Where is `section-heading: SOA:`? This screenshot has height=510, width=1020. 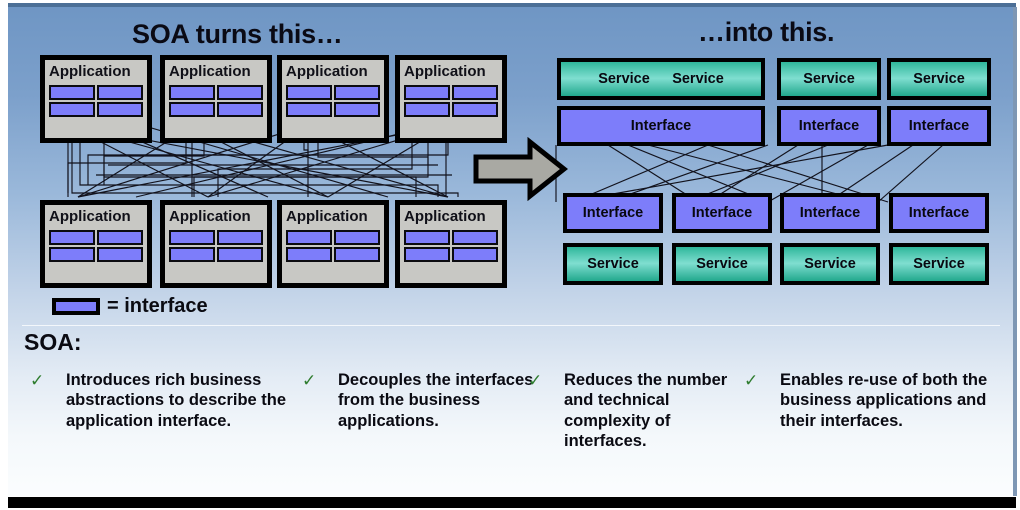
section-heading: SOA: is located at coordinates (53, 342).